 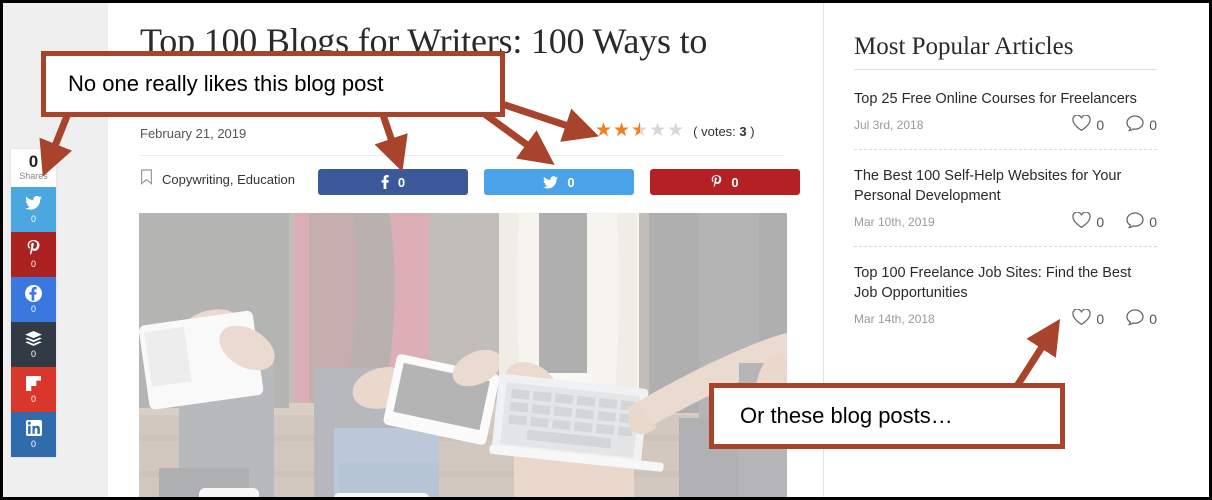 I want to click on sidebar-article-date: Mar 14th, 2018, so click(x=894, y=319).